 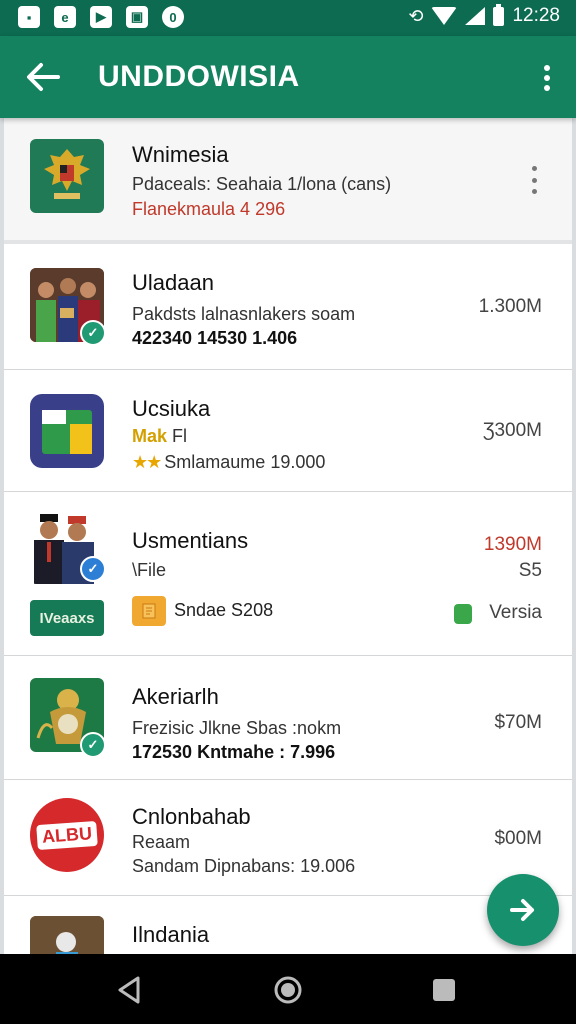 I want to click on item-stats: 422340 14530 1.406, so click(x=215, y=338).